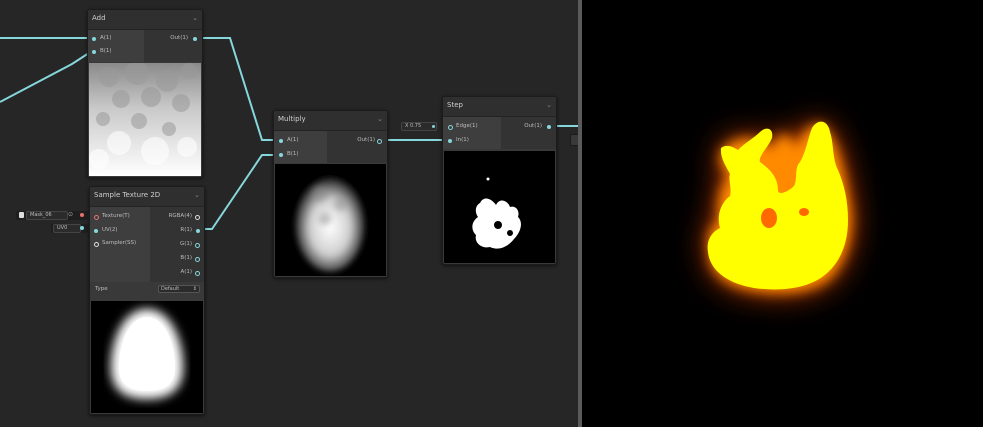 Image resolution: width=983 pixels, height=427 pixels. I want to click on uv-input-pill: UV0, so click(69, 228).